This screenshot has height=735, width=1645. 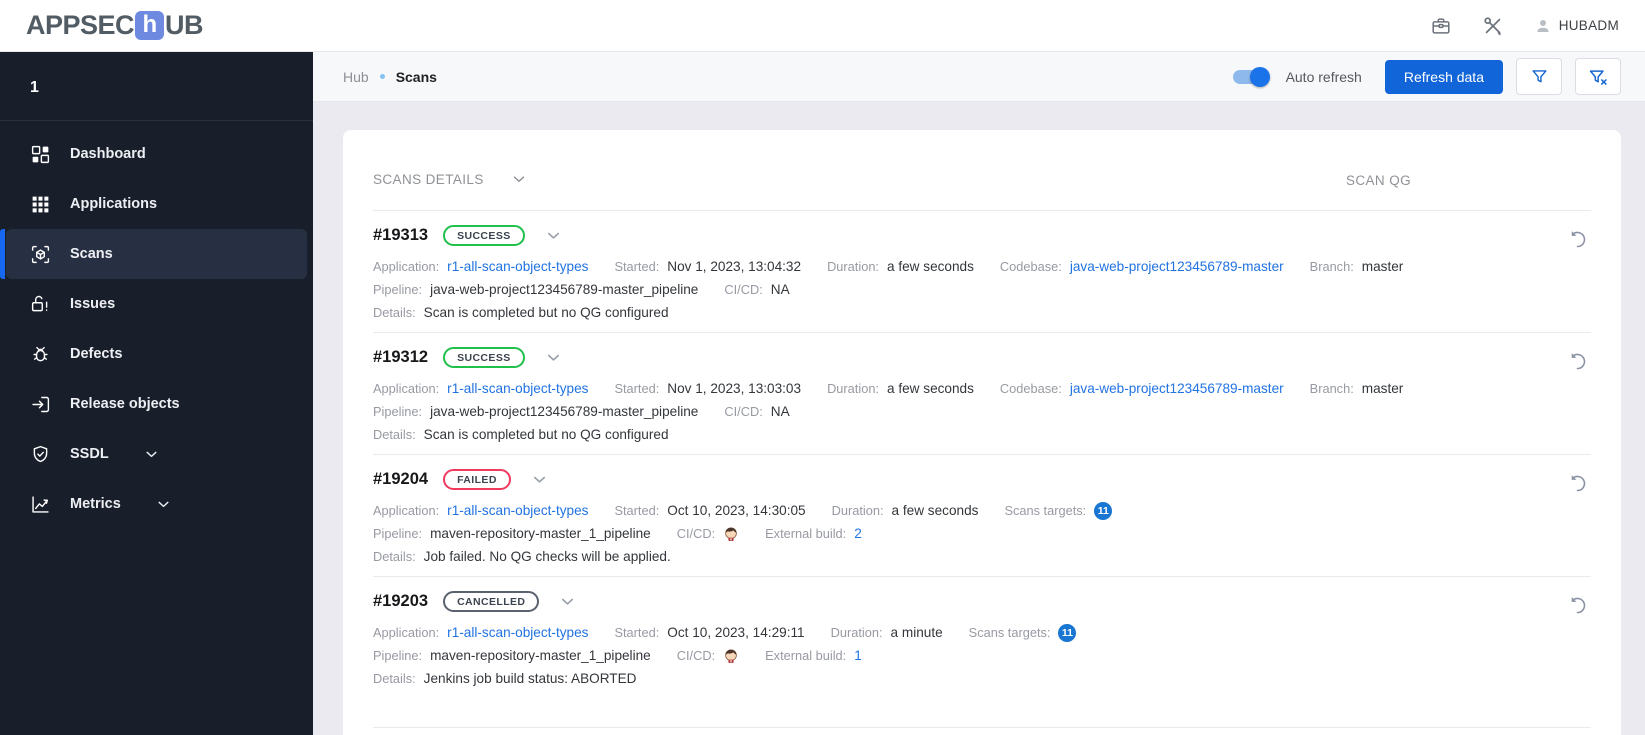 What do you see at coordinates (1323, 76) in the screenshot?
I see `auto-refresh-label: Auto refresh` at bounding box center [1323, 76].